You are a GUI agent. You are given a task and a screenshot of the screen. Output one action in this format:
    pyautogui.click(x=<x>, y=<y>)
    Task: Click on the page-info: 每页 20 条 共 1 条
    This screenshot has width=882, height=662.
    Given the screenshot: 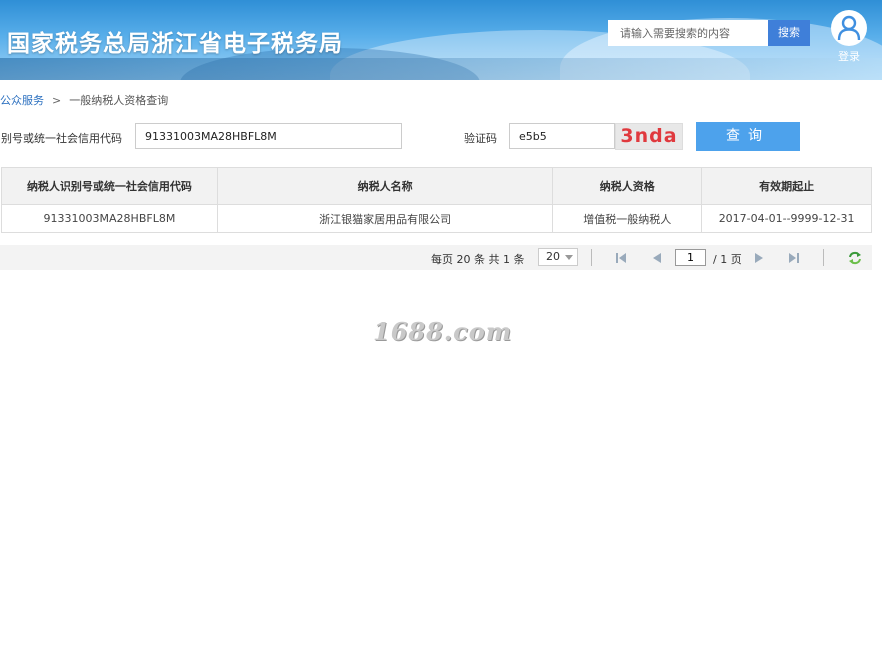 What is the action you would take?
    pyautogui.click(x=478, y=259)
    